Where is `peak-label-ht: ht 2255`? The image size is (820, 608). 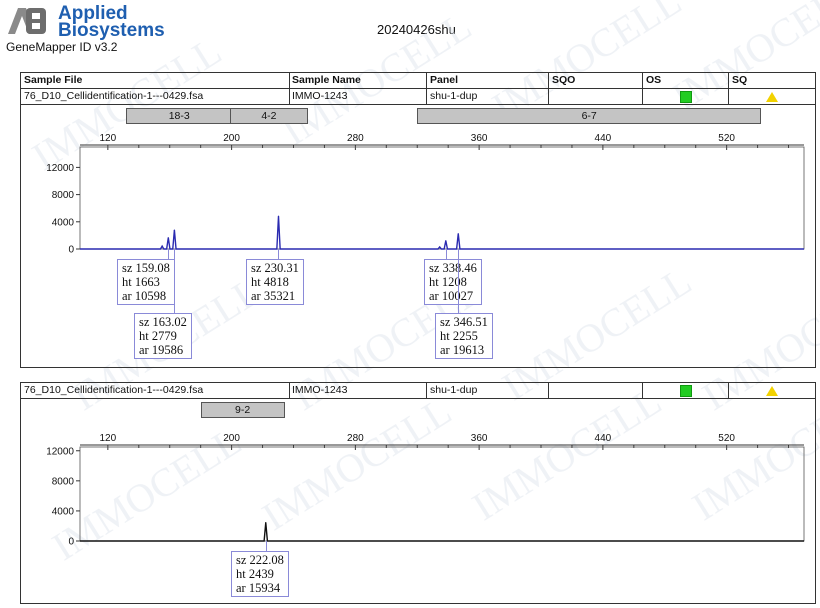 peak-label-ht: ht 2255 is located at coordinates (459, 336).